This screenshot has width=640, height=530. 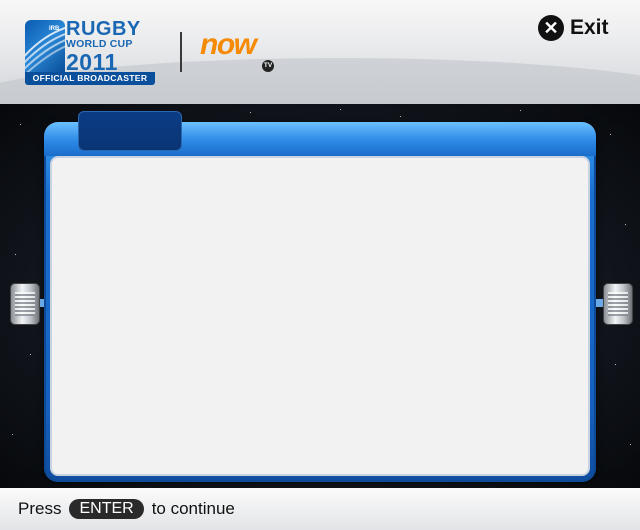 I want to click on enter-key-button: ENTER, so click(x=106, y=509).